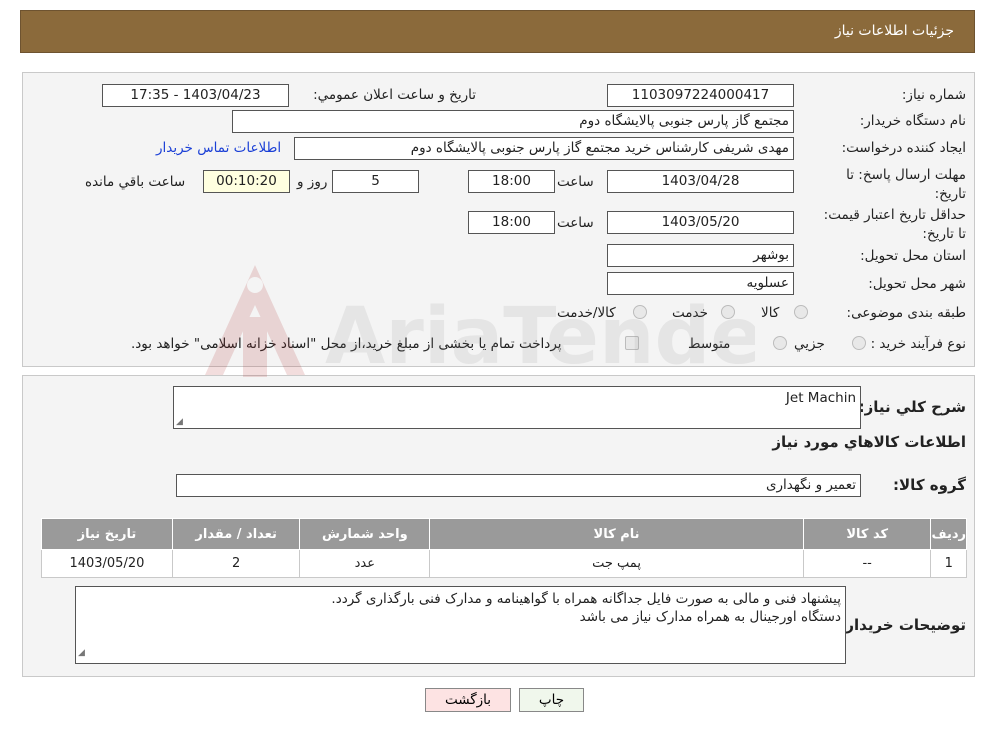 The image size is (985, 733). What do you see at coordinates (468, 700) in the screenshot?
I see `back-button: بازگشت` at bounding box center [468, 700].